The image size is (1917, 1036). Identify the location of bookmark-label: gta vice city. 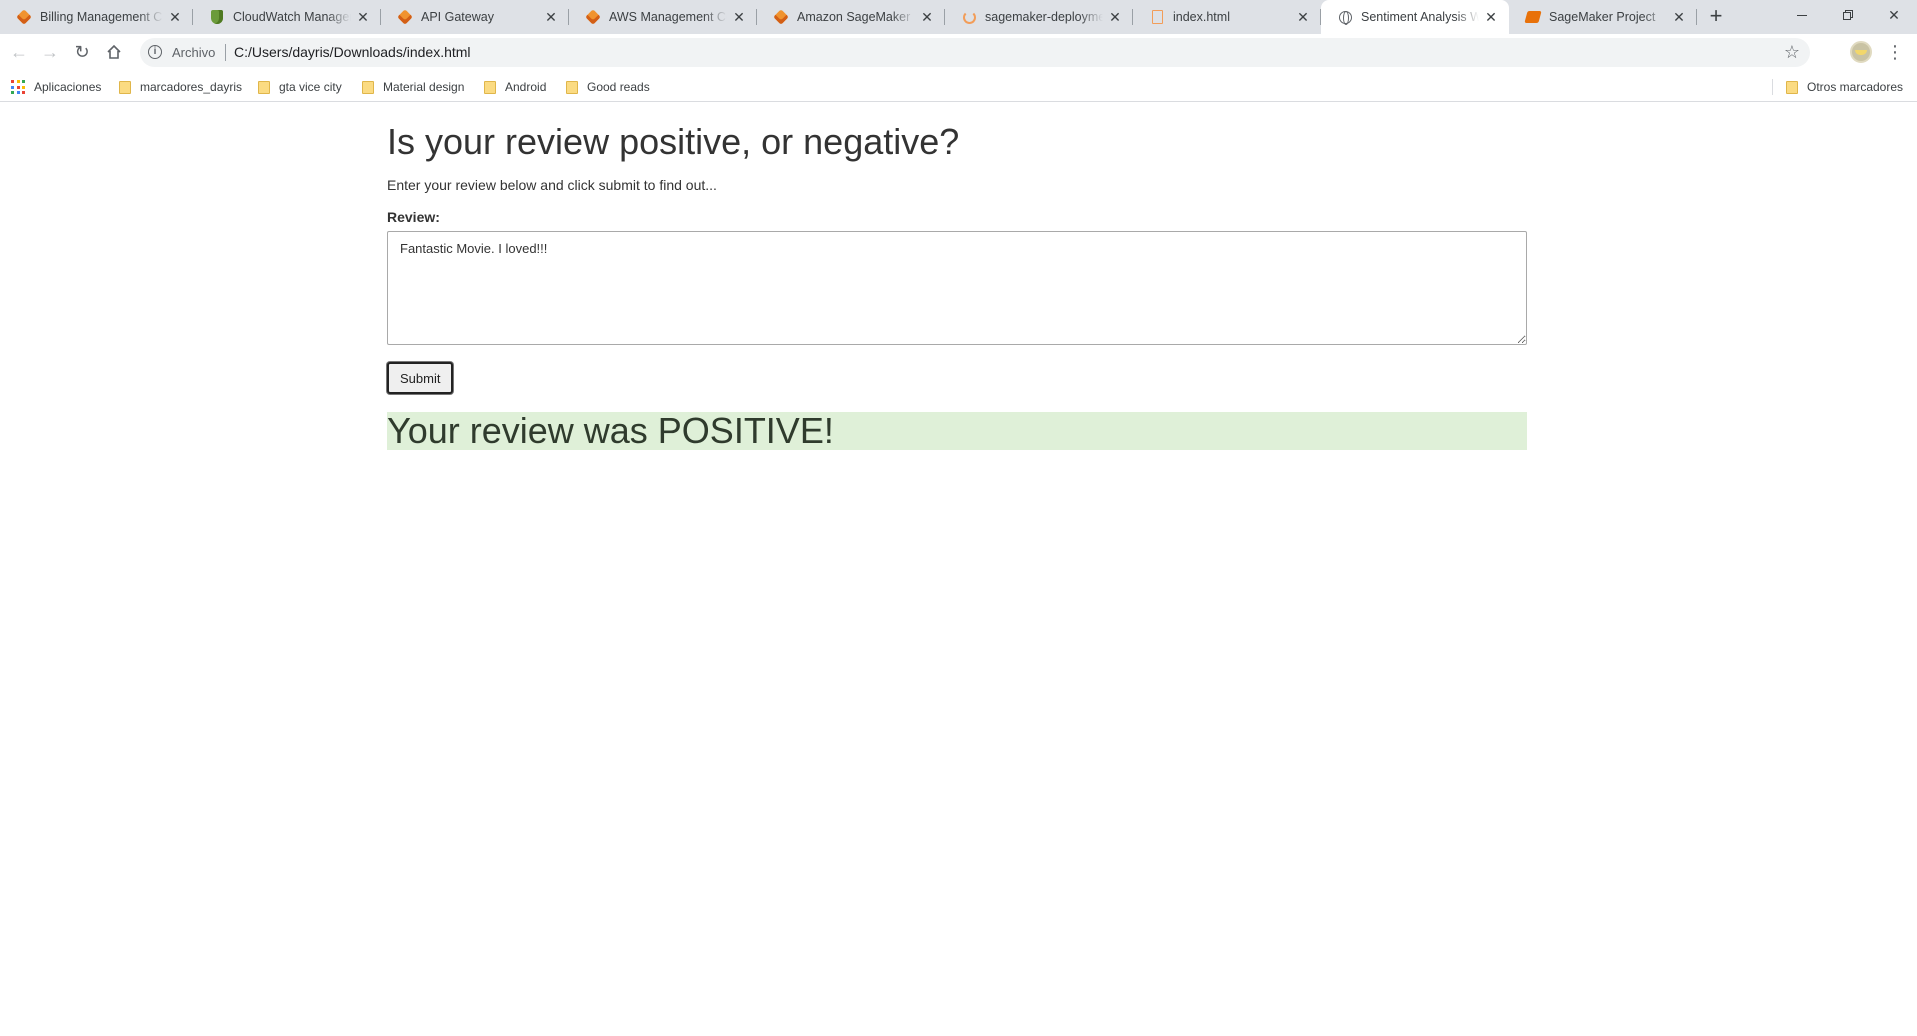
(310, 87).